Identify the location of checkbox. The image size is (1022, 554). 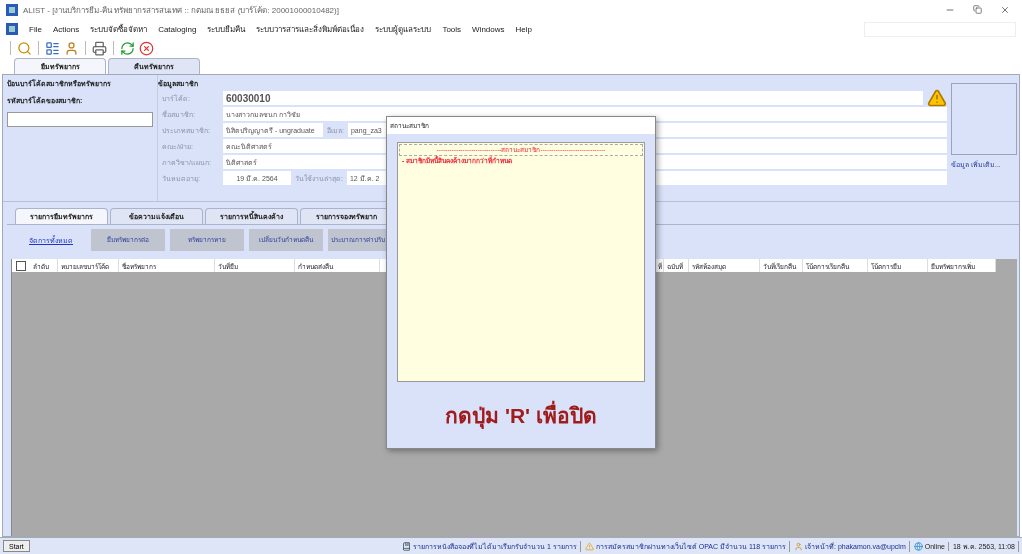
(21, 266).